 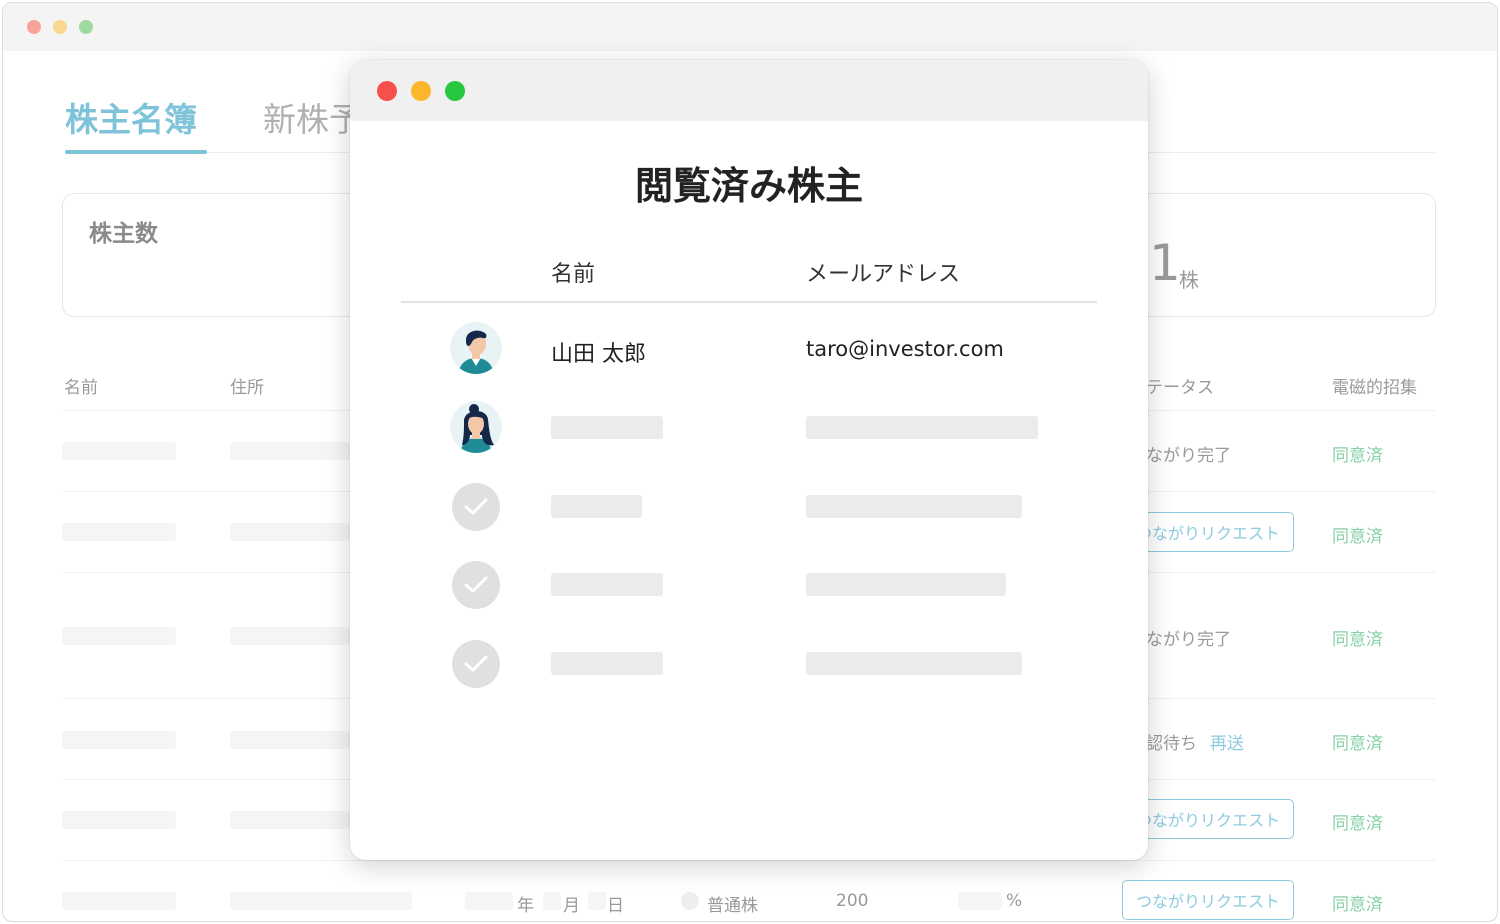 I want to click on column-header-consent: 電磁的招集, so click(x=1374, y=388).